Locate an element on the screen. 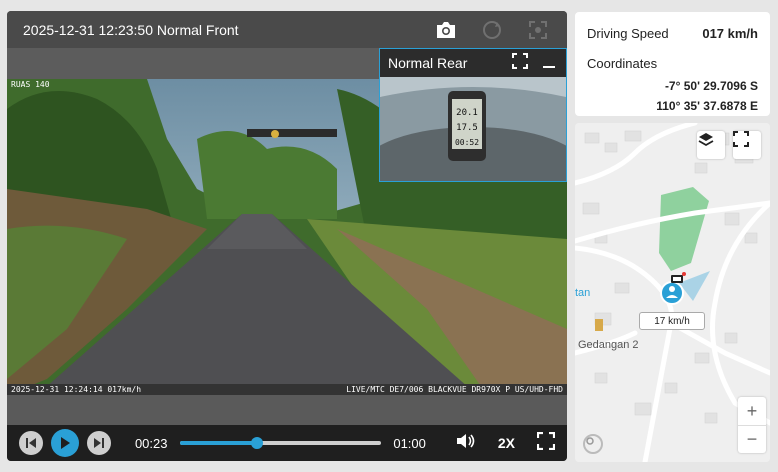  layers-button is located at coordinates (711, 145).